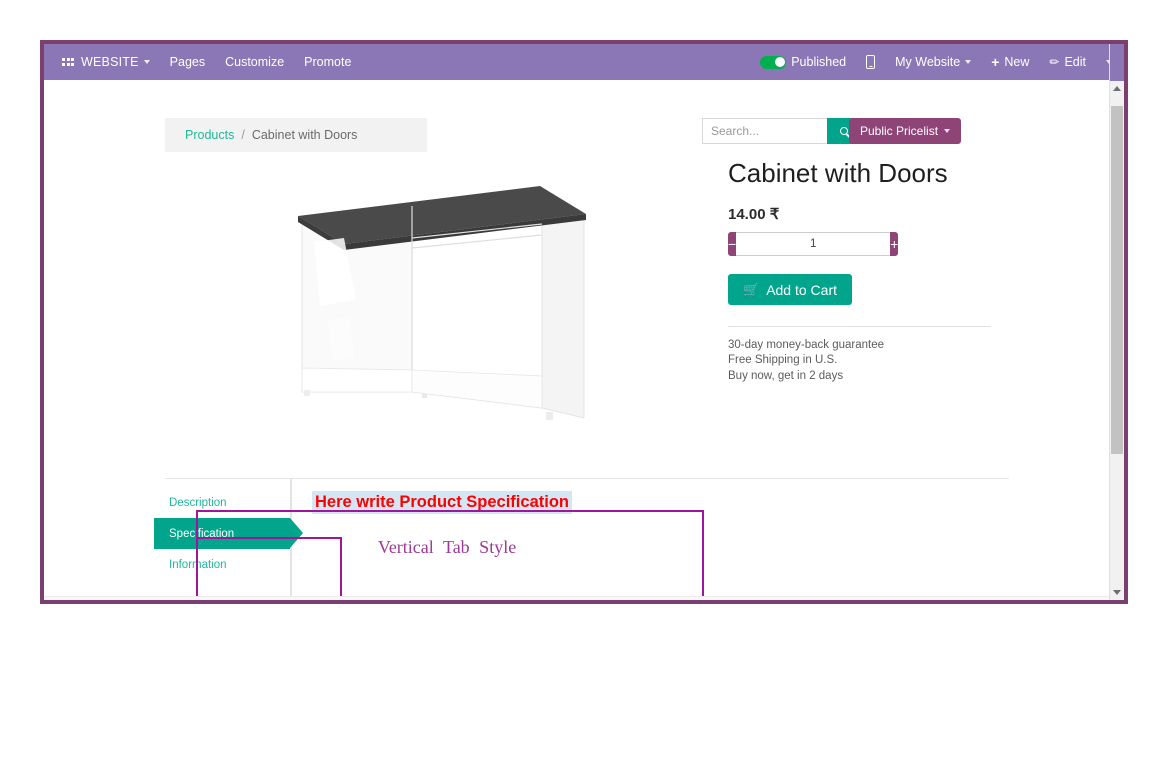 The width and height of the screenshot is (1168, 757). I want to click on menu-item-pages: Pages, so click(187, 62).